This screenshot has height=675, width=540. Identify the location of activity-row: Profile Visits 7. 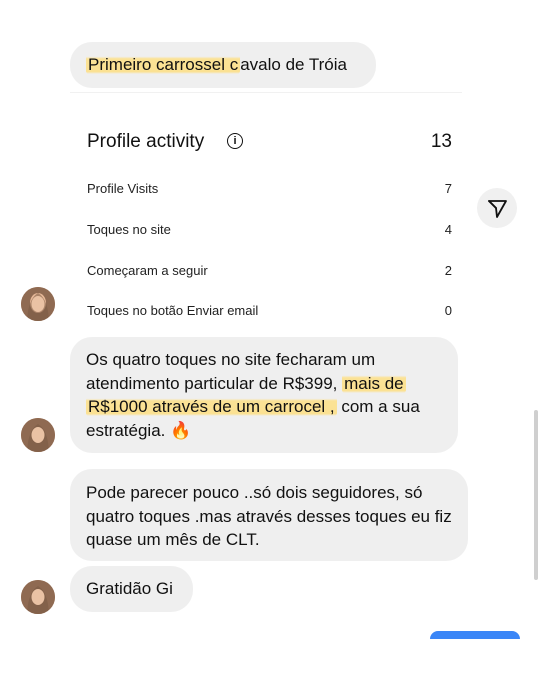
(269, 191).